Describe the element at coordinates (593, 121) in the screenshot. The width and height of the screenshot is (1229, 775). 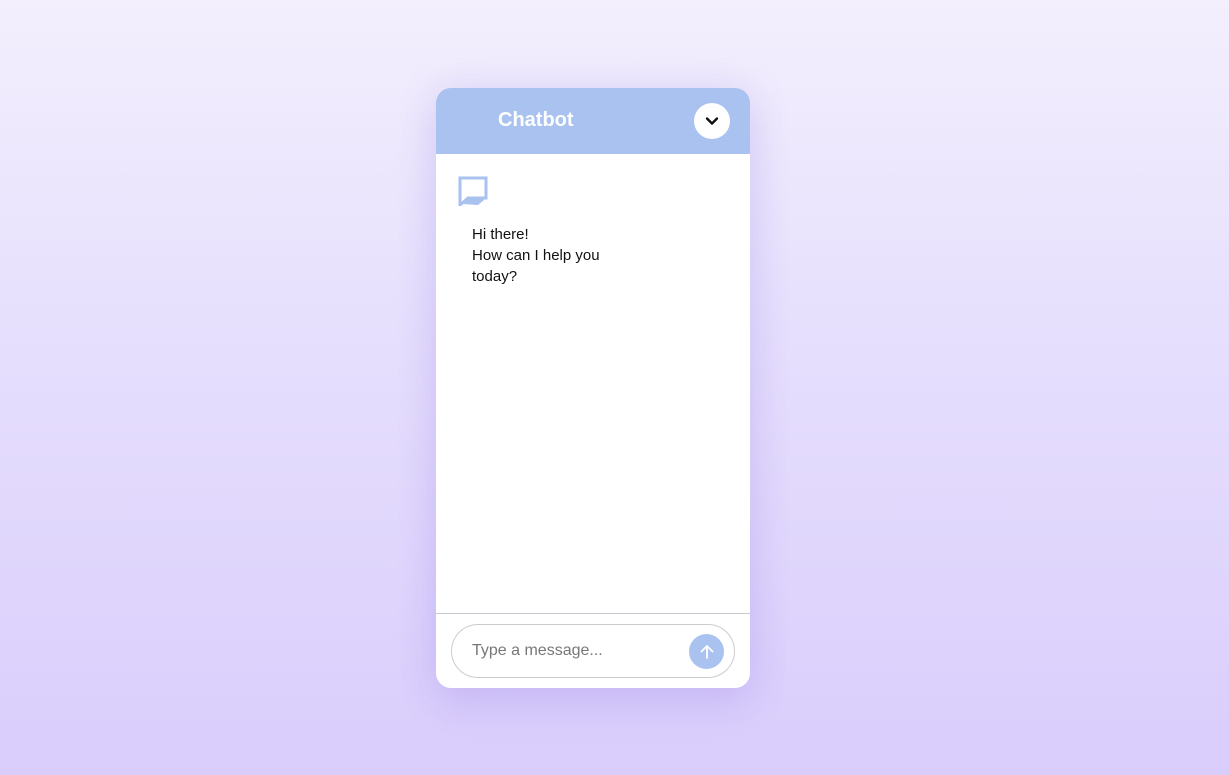
I see `chat-header: Chatbot` at that location.